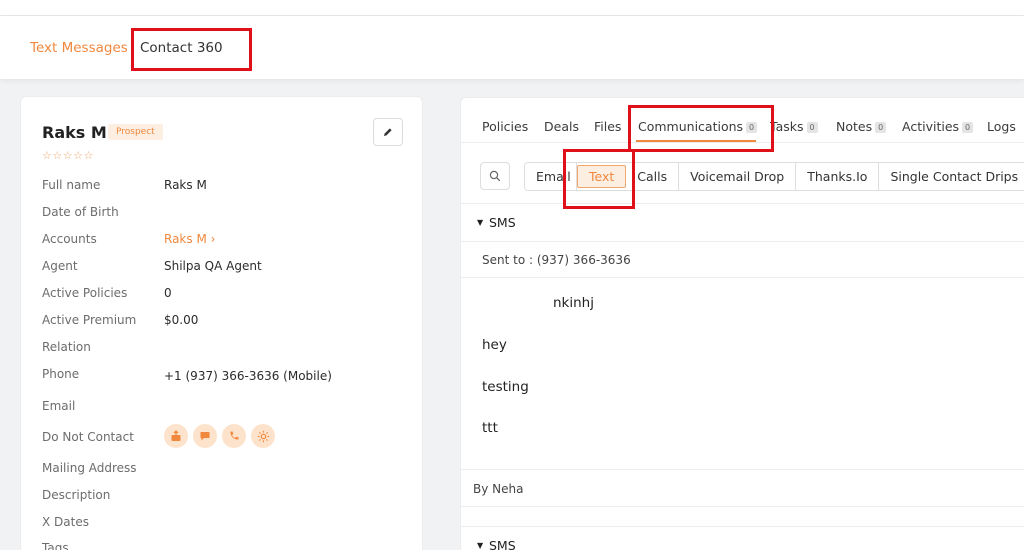  I want to click on tab-tasks: Tasks 0, so click(794, 126).